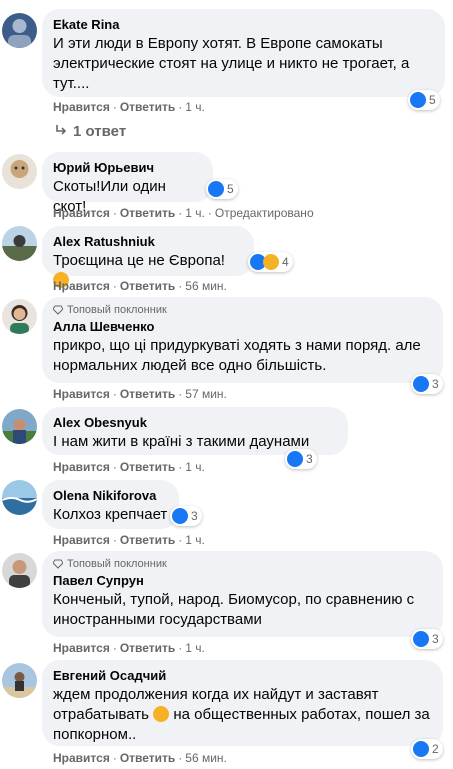 Image resolution: width=453 pixels, height=769 pixels. What do you see at coordinates (161, 714) in the screenshot?
I see `smile-emoji-icon` at bounding box center [161, 714].